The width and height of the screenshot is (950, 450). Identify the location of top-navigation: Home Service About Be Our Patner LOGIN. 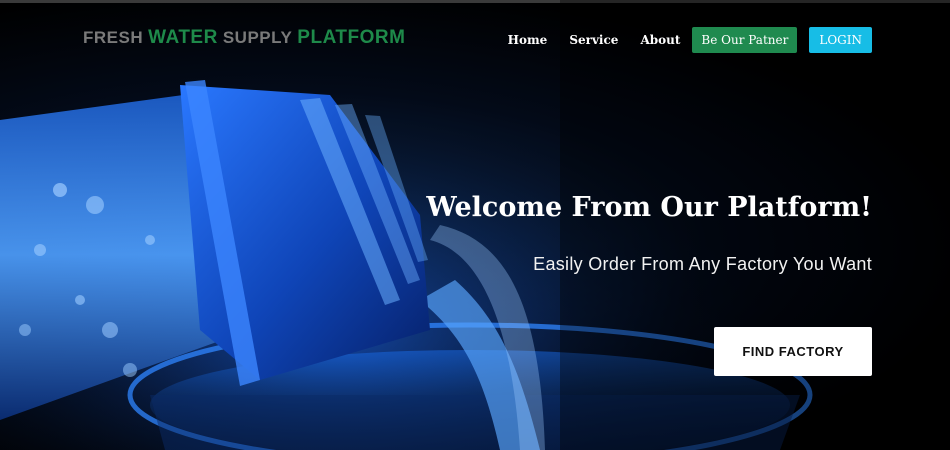
(679, 40).